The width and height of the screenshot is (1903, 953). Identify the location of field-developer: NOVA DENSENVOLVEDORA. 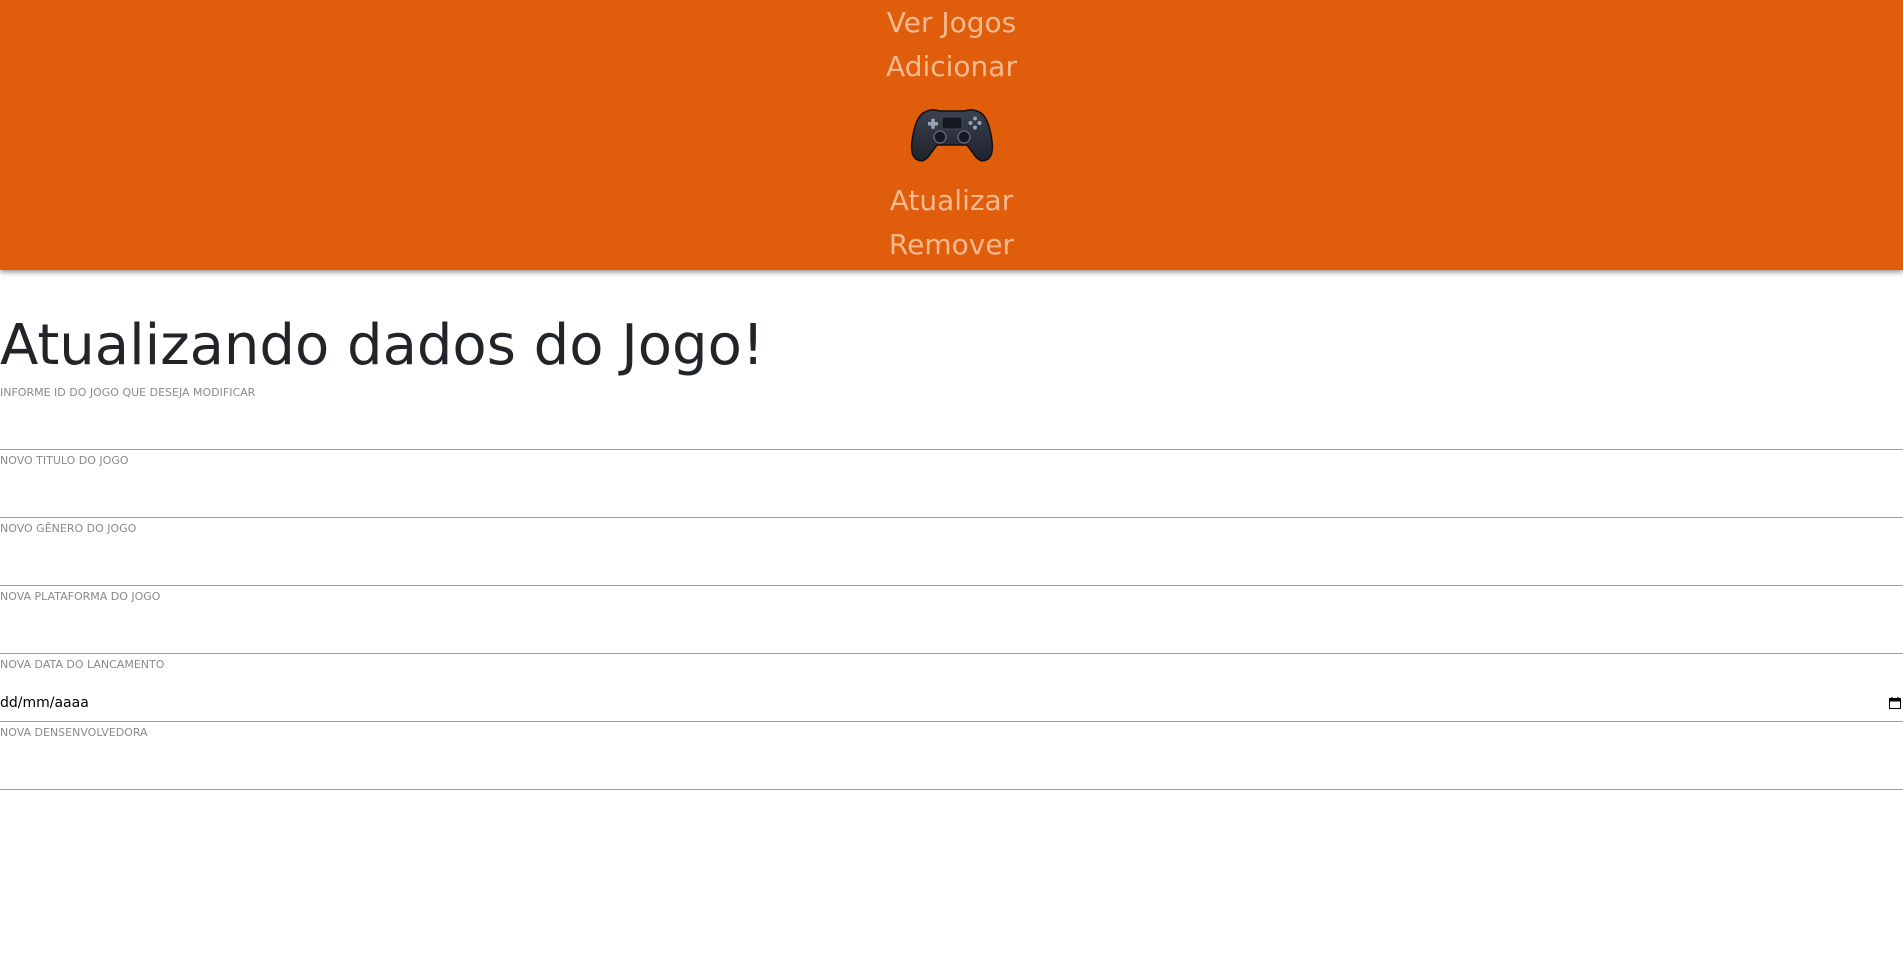
(951, 756).